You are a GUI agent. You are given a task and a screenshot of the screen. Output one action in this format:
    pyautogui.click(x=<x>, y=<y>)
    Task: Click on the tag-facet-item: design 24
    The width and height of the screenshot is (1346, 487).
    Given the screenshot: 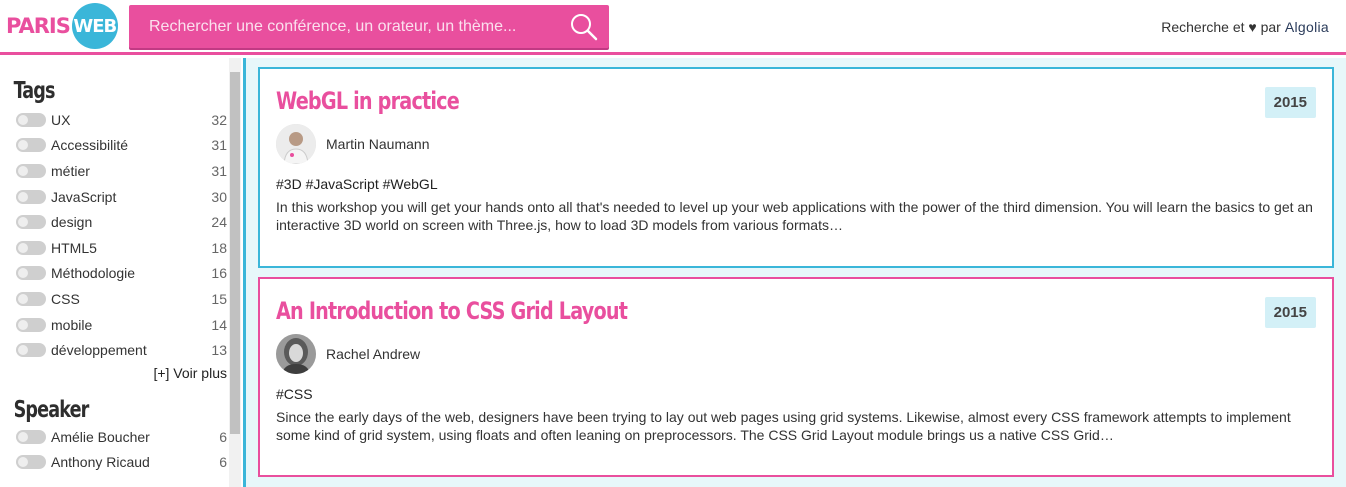 What is the action you would take?
    pyautogui.click(x=121, y=222)
    